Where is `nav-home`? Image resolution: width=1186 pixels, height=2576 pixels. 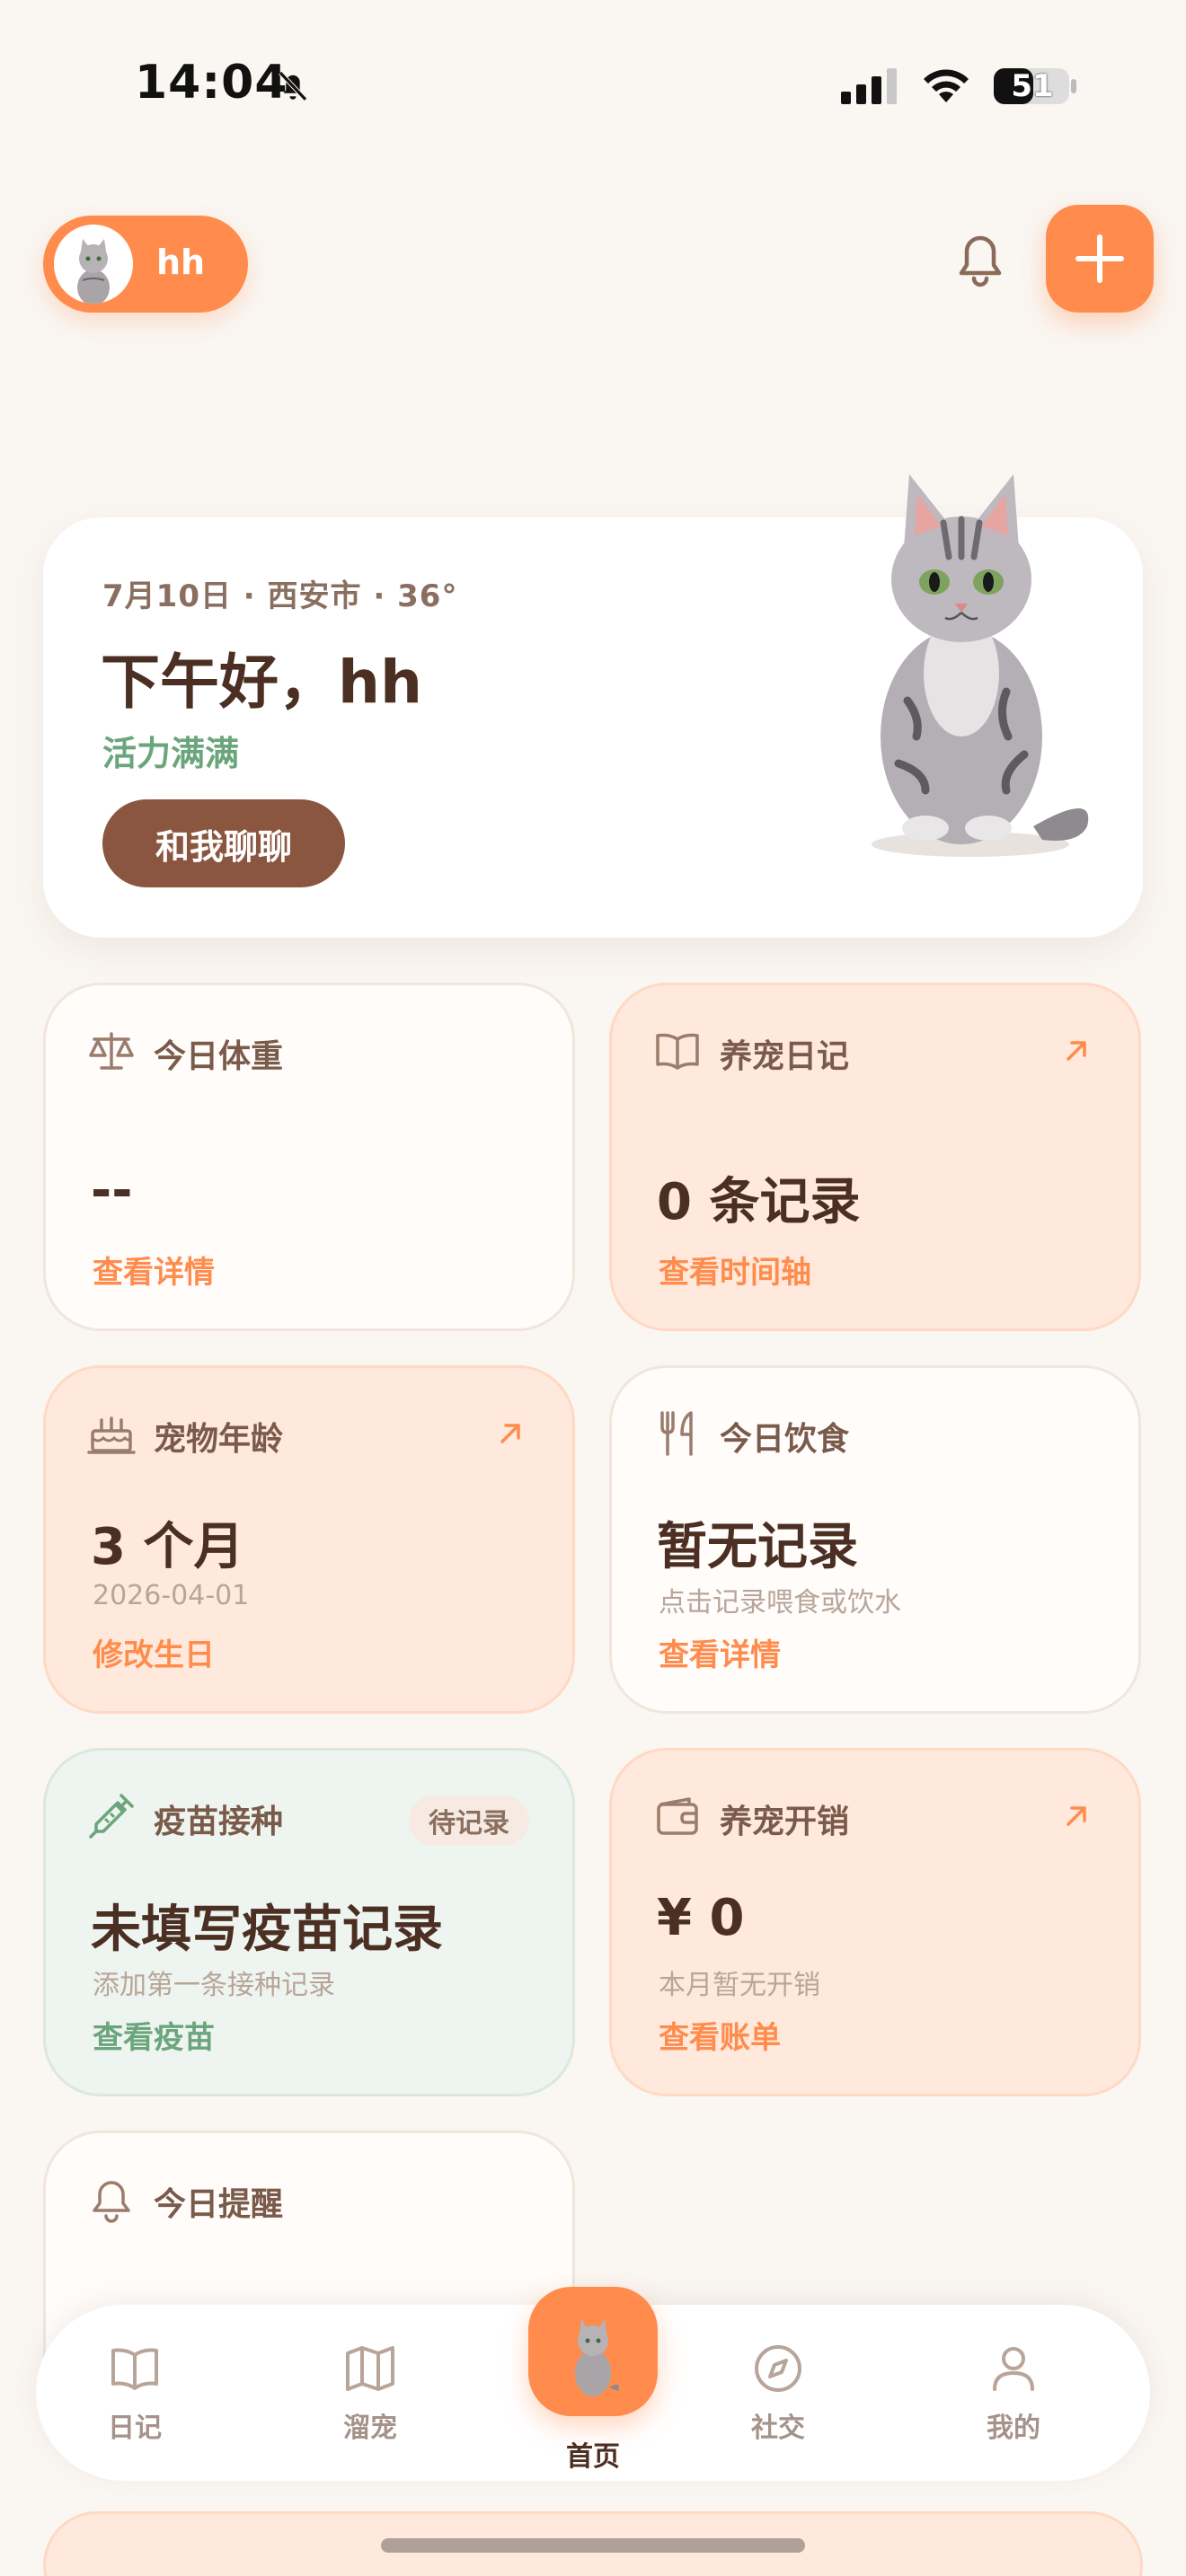 nav-home is located at coordinates (593, 2351).